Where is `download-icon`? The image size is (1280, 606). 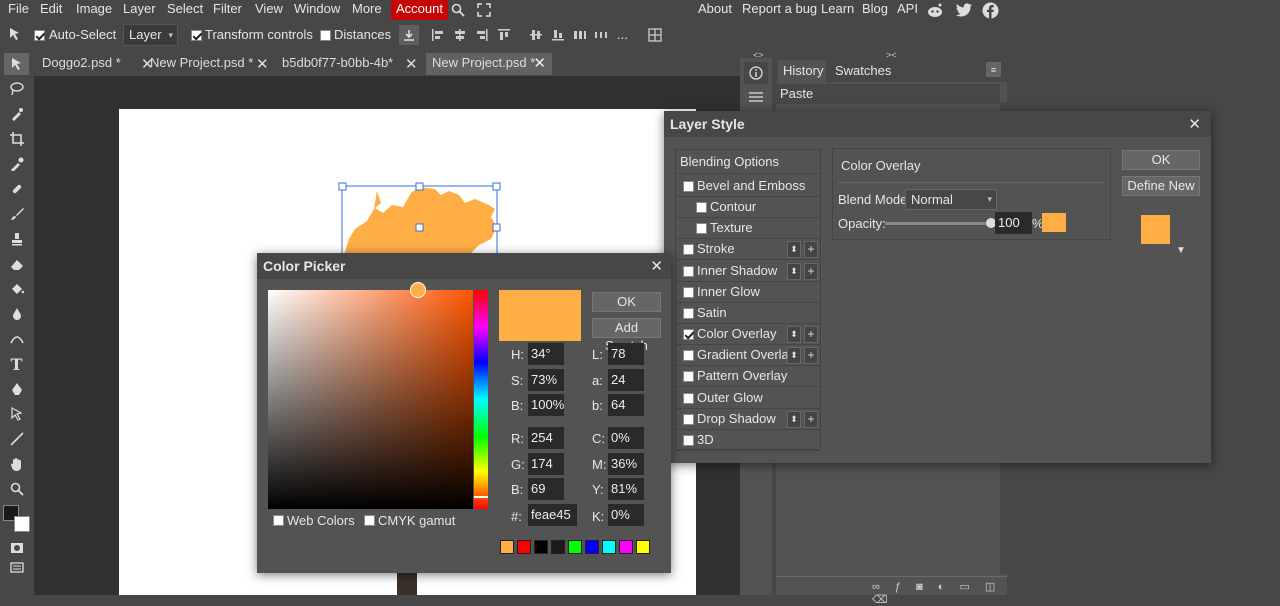 download-icon is located at coordinates (409, 35).